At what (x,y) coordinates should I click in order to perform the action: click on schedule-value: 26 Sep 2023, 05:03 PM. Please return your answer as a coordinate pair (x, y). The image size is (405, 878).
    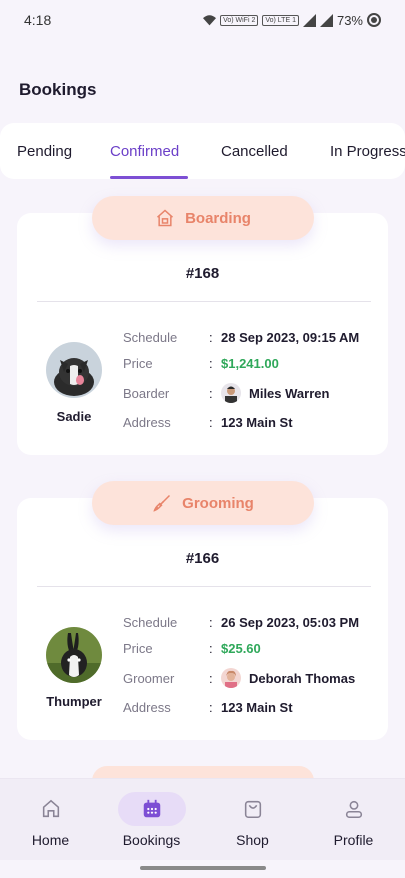
    Looking at the image, I should click on (290, 622).